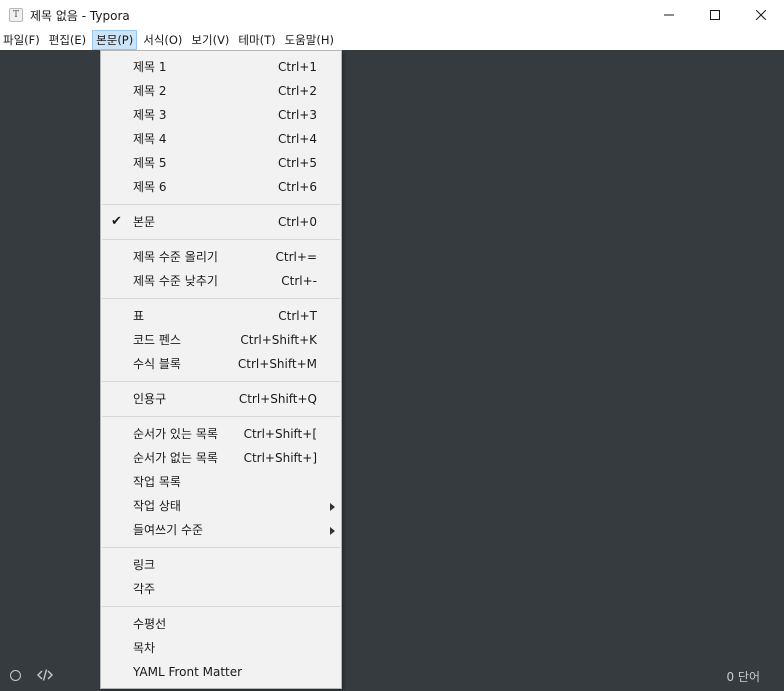 The image size is (784, 691). What do you see at coordinates (168, 530) in the screenshot?
I see `menu-item-label: 들여쓰기 수준` at bounding box center [168, 530].